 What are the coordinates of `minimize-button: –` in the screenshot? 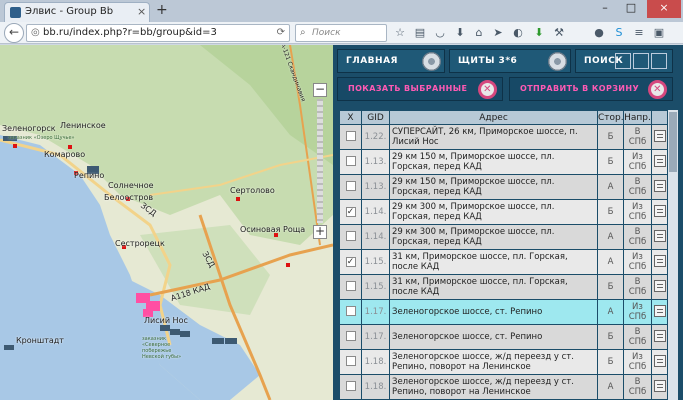 It's located at (605, 9).